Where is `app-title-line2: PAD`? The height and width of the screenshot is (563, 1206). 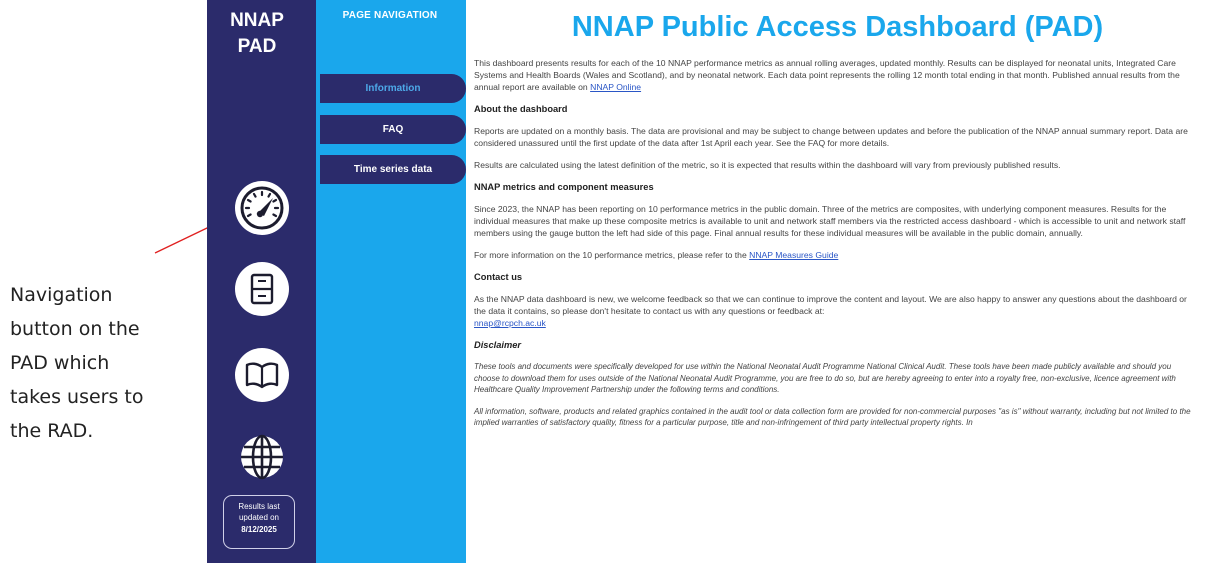
app-title-line2: PAD is located at coordinates (257, 46).